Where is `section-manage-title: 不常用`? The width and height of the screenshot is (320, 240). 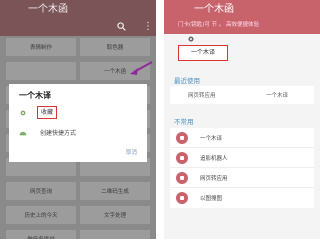
section-manage-title: 不常用 is located at coordinates (184, 122).